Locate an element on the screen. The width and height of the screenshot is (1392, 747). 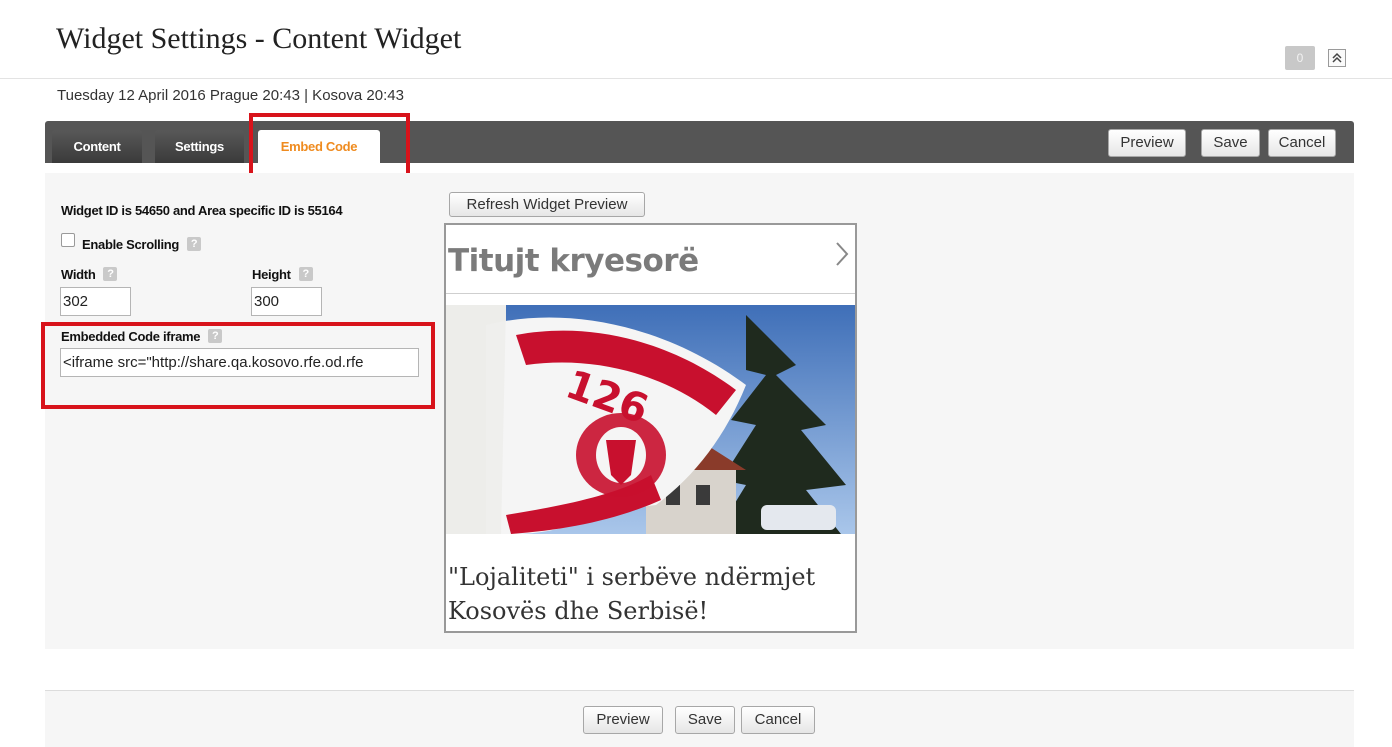
embed-code-highlight is located at coordinates (238, 365).